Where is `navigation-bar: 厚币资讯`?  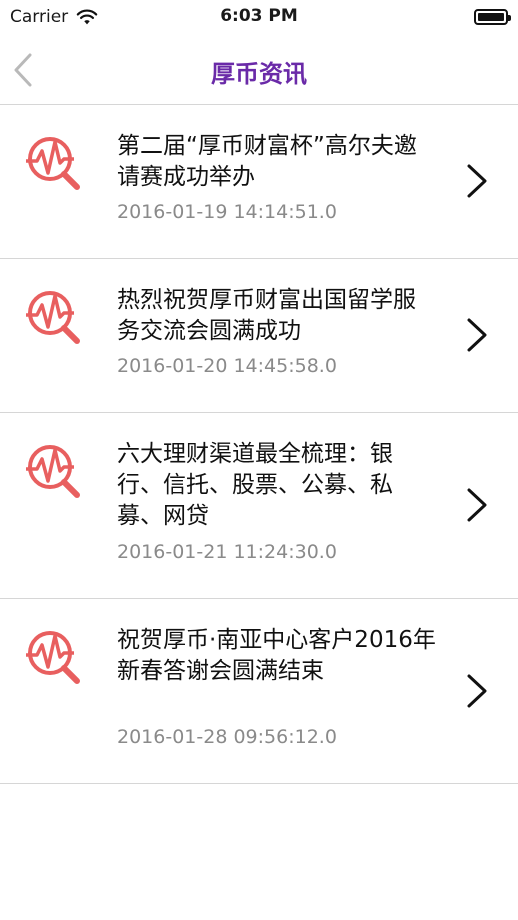 navigation-bar: 厚币资讯 is located at coordinates (259, 70).